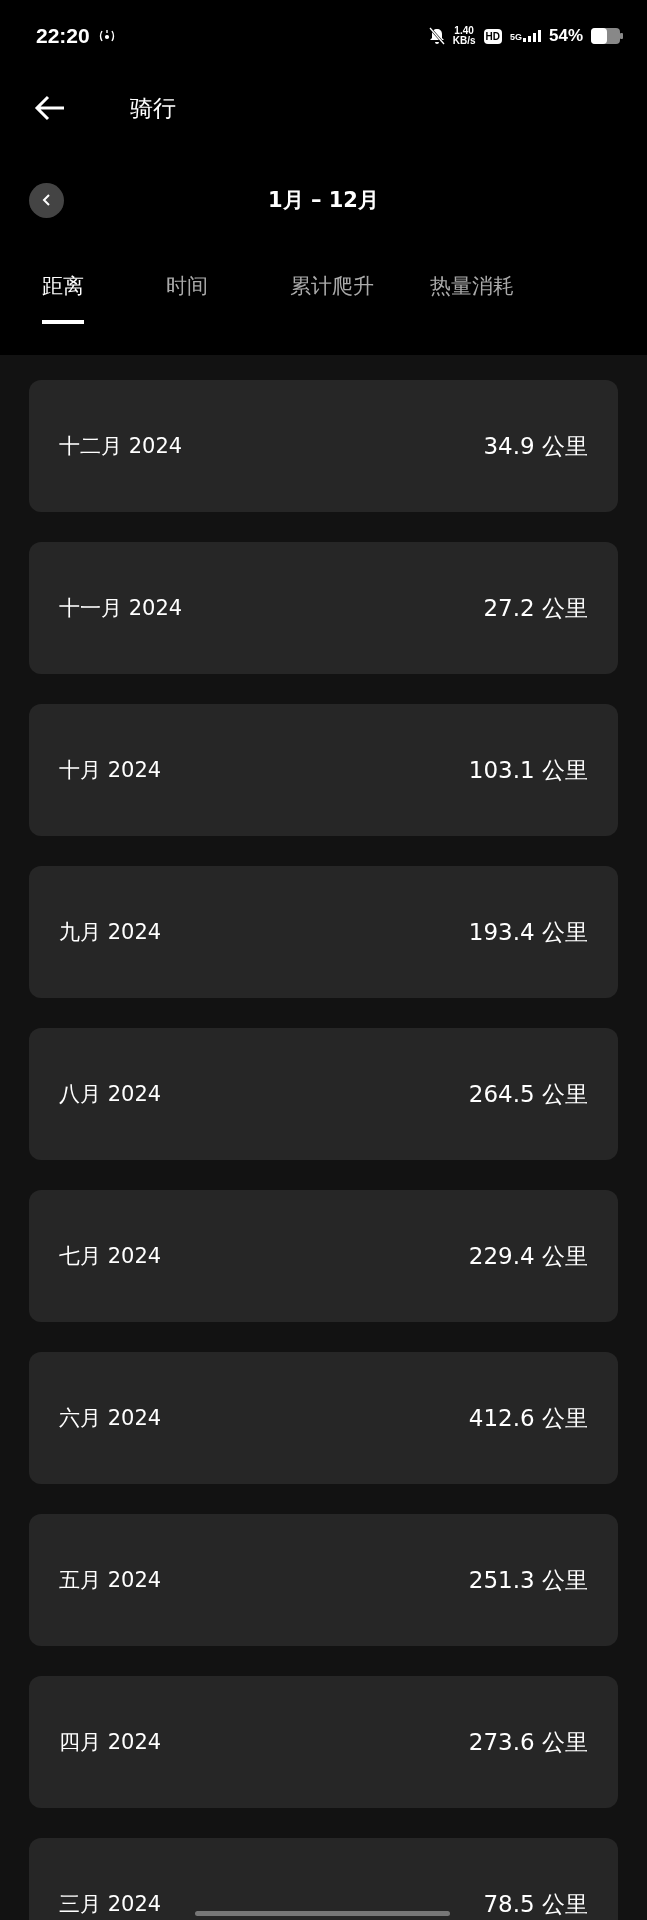 Image resolution: width=647 pixels, height=1920 pixels. Describe the element at coordinates (464, 31) in the screenshot. I see `net-speed: 1.40` at that location.